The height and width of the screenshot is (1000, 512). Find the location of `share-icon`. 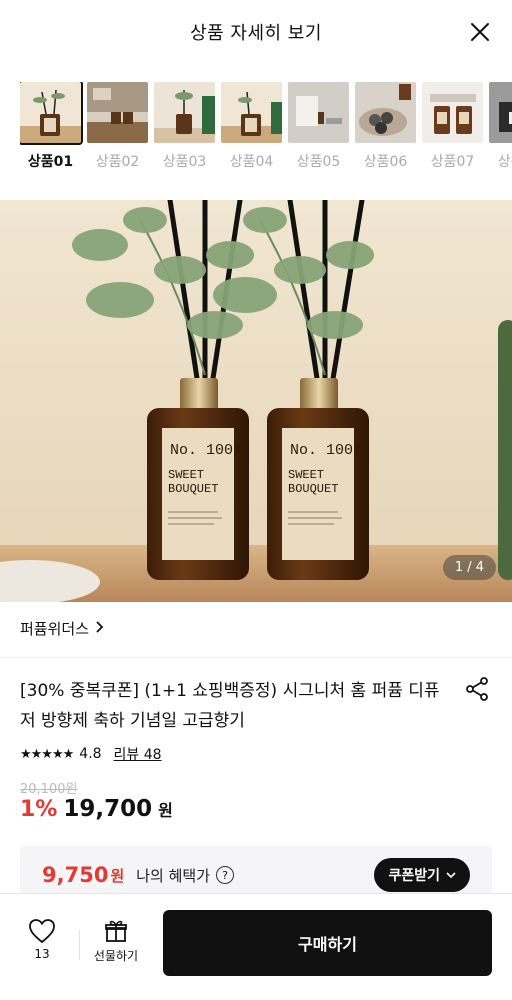

share-icon is located at coordinates (477, 689).